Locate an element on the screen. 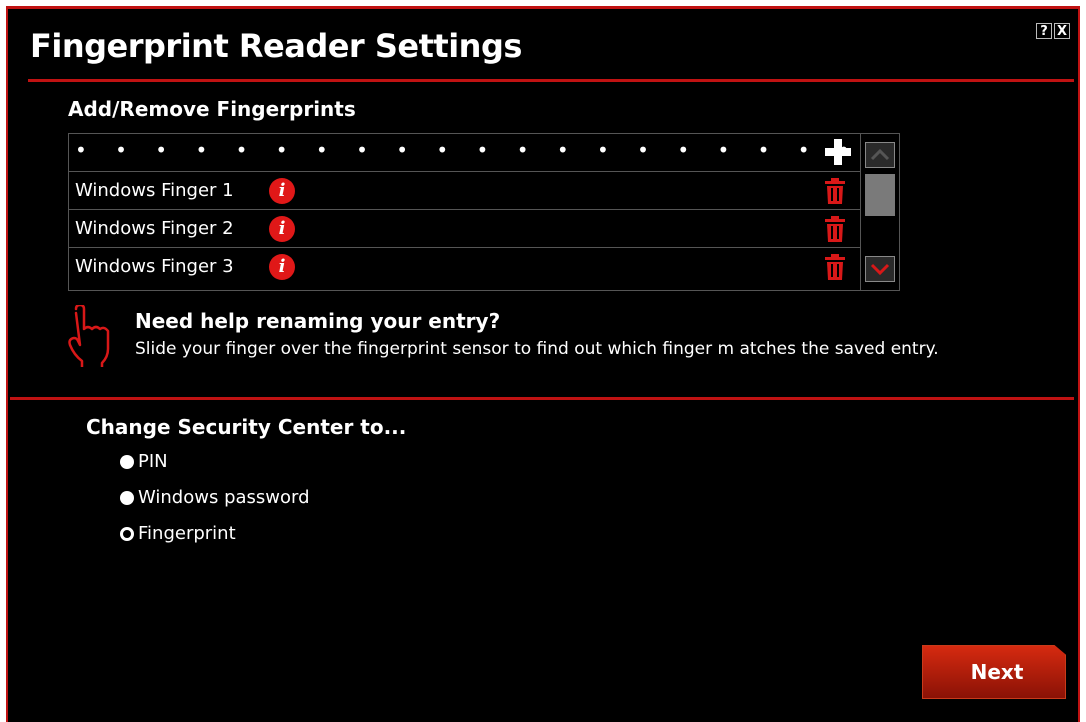 The height and width of the screenshot is (722, 1086). help-button: ? is located at coordinates (1044, 31).